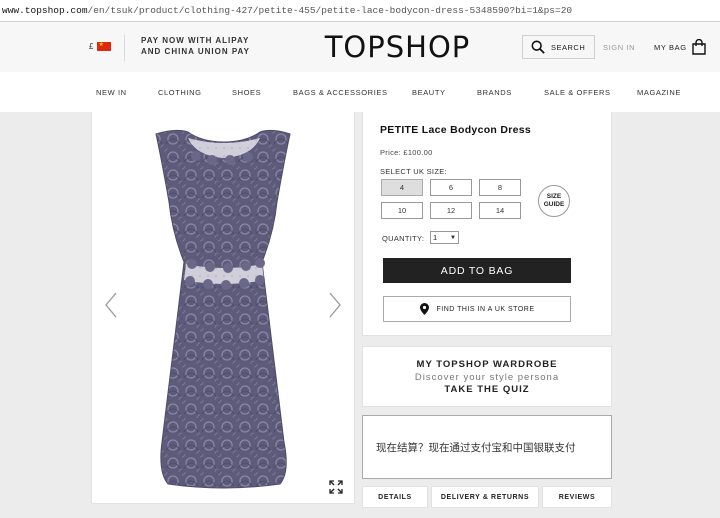  I want to click on find-store-label: FIND THIS IN A UK STORE, so click(485, 309).